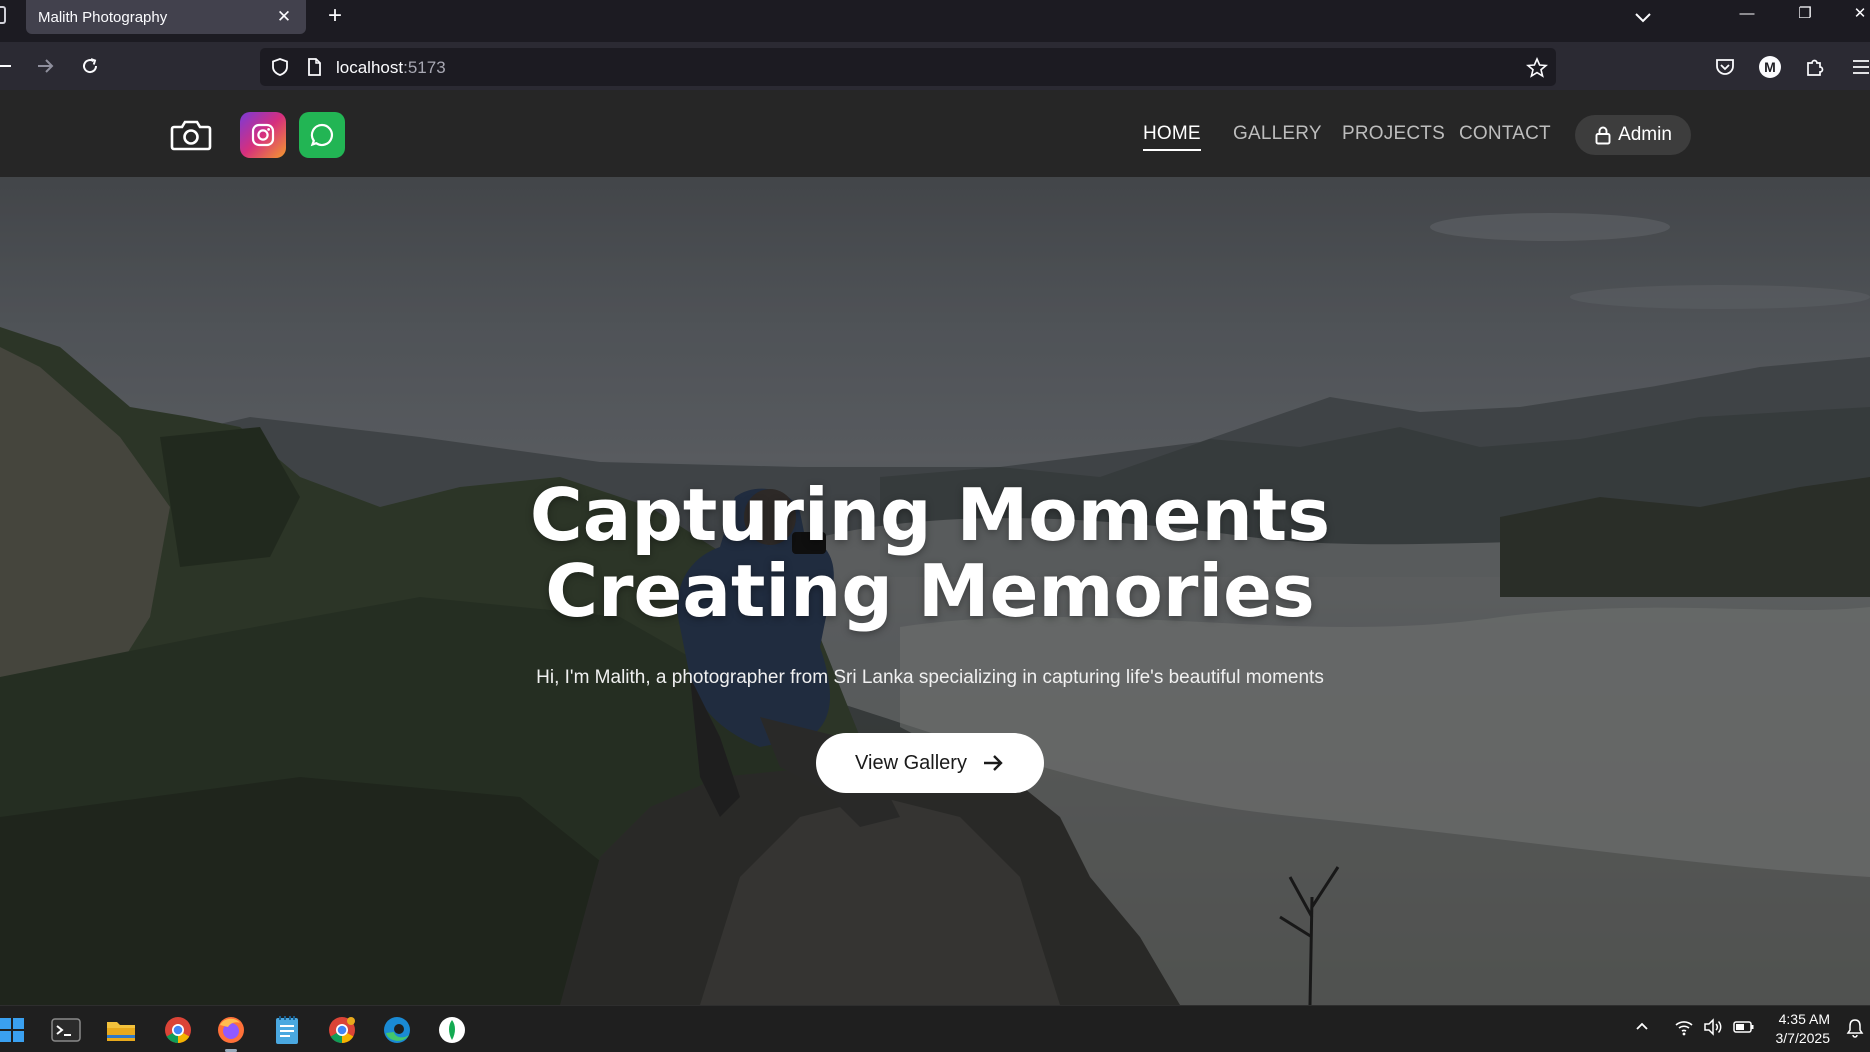 Image resolution: width=1870 pixels, height=1052 pixels. What do you see at coordinates (1803, 1038) in the screenshot?
I see `clock-date: 3/7/2025` at bounding box center [1803, 1038].